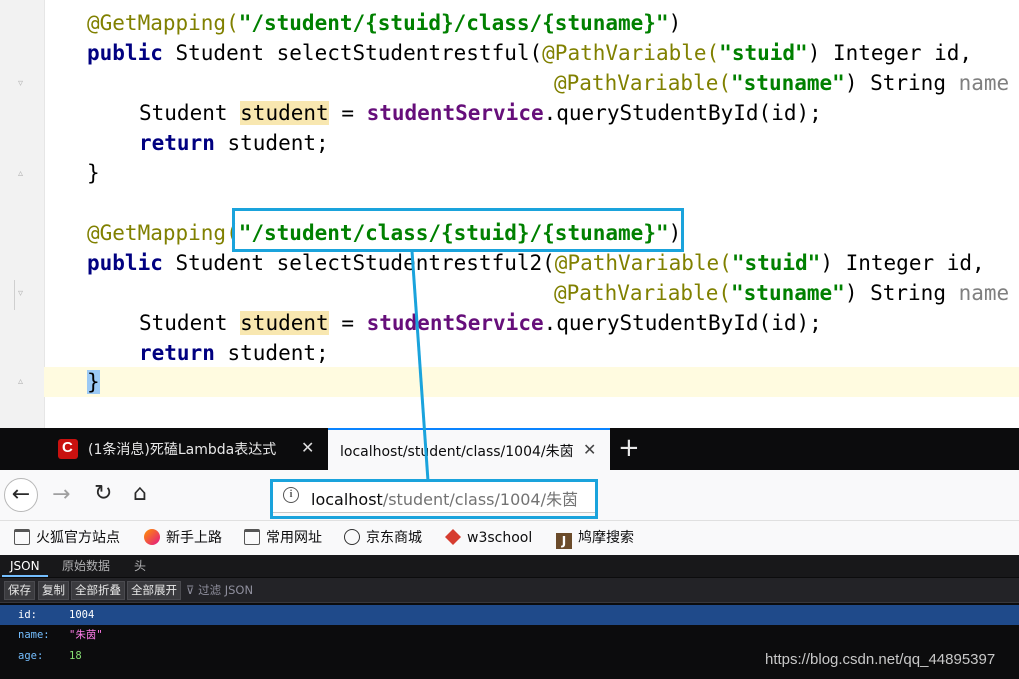  What do you see at coordinates (152, 537) in the screenshot?
I see `firefox-icon` at bounding box center [152, 537].